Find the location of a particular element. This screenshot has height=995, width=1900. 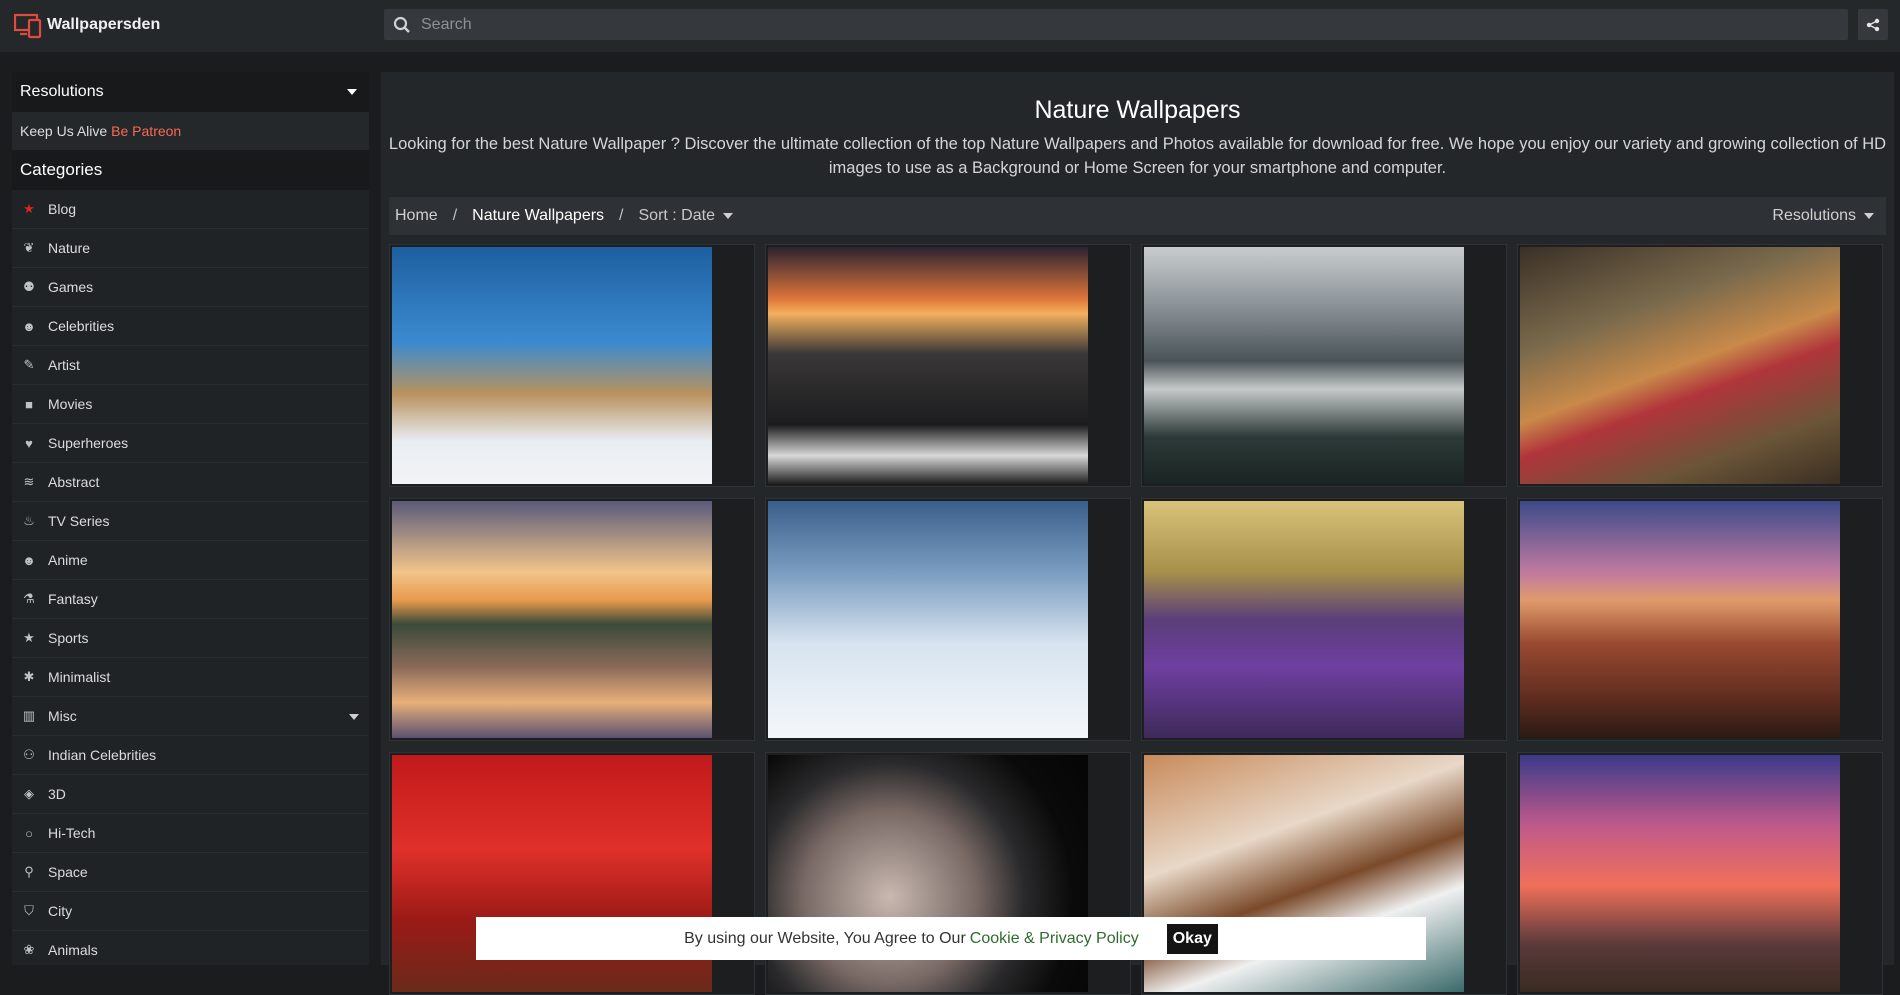

leaf-icon: ❦ is located at coordinates (29, 247).